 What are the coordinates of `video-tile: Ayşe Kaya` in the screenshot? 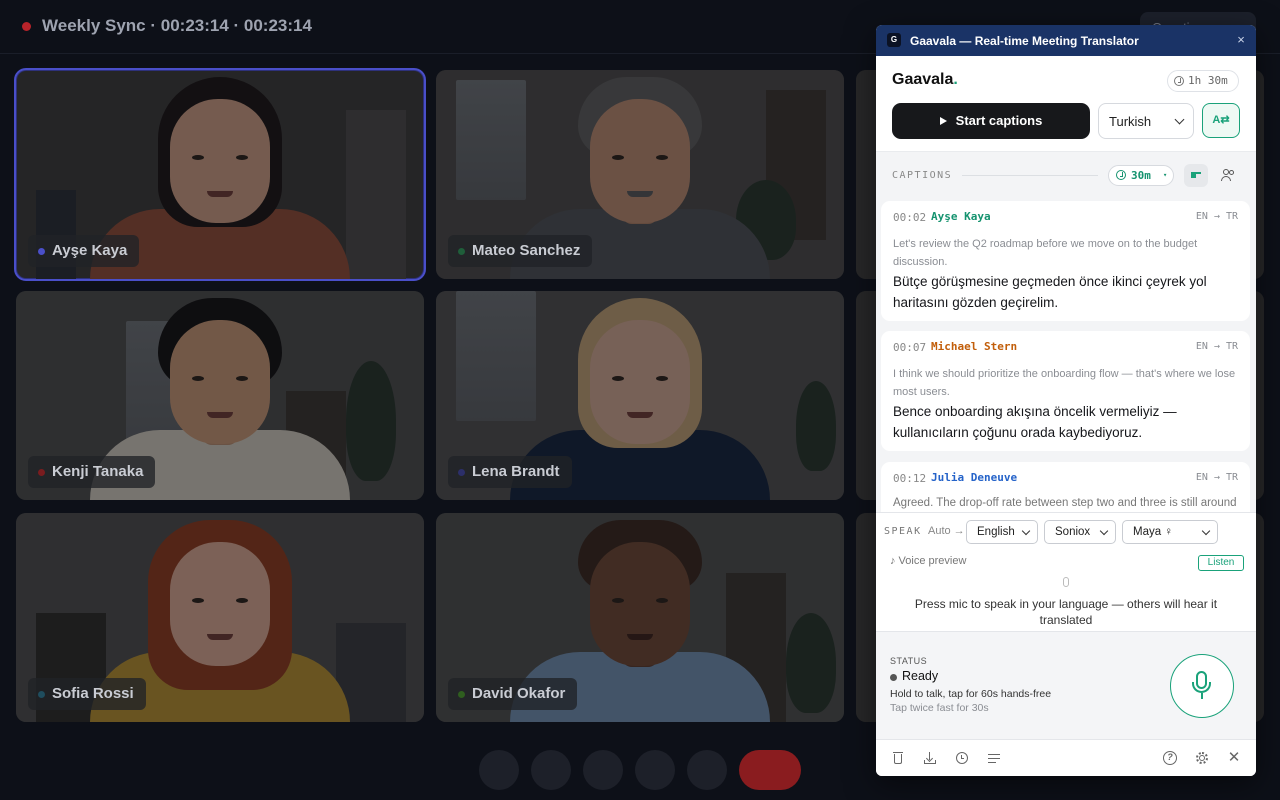 It's located at (220, 174).